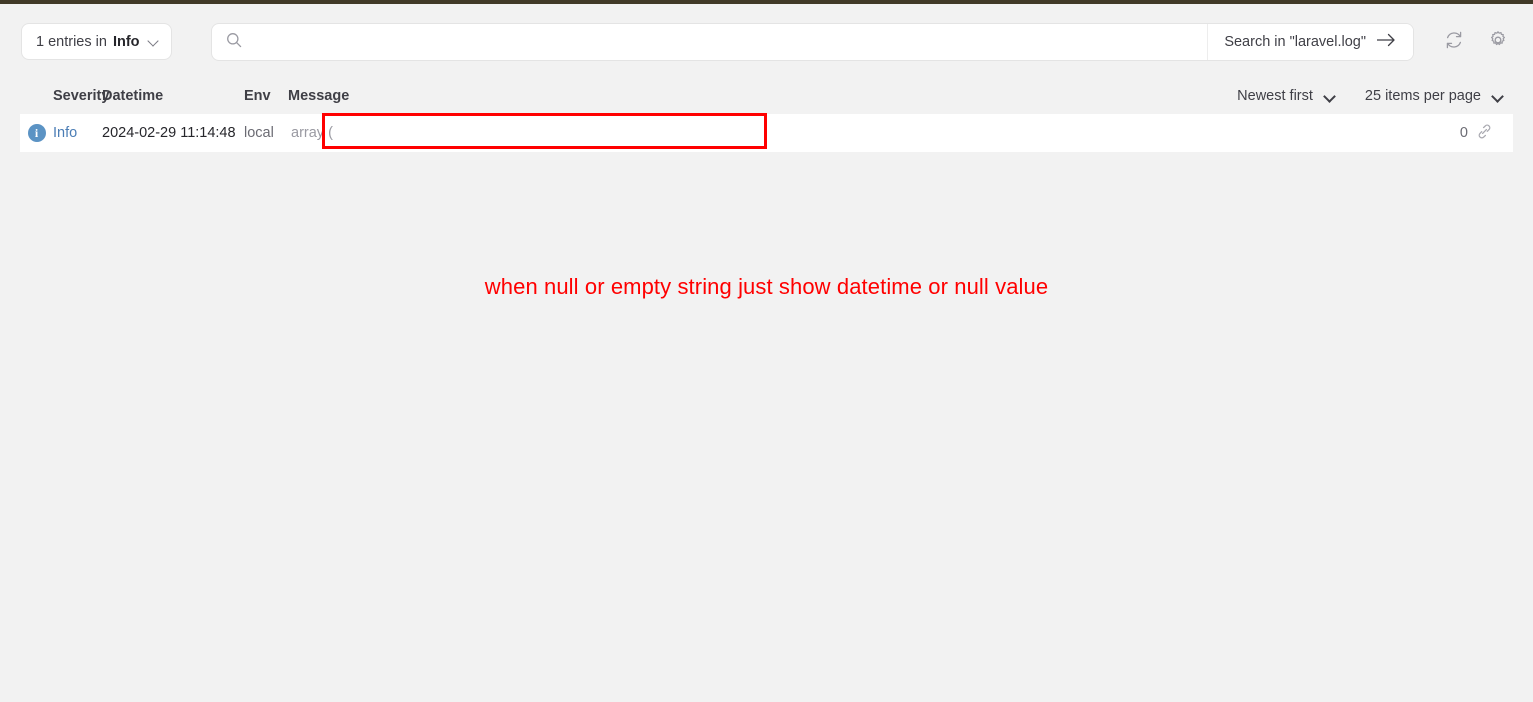  Describe the element at coordinates (1422, 96) in the screenshot. I see `items-per-page-label: 25 items per page` at that location.